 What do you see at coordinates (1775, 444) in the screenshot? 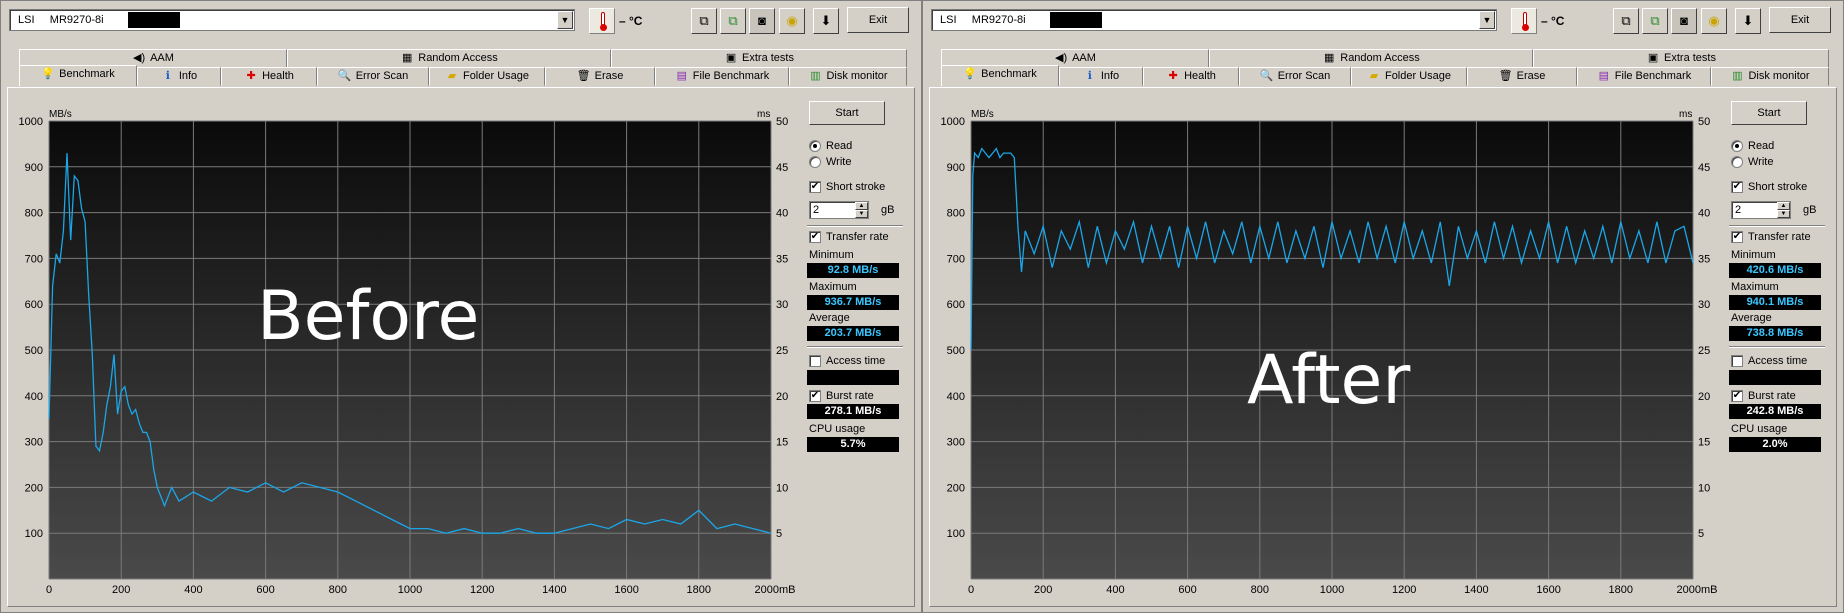
I see `cpu-usage-value: 2.0%` at bounding box center [1775, 444].